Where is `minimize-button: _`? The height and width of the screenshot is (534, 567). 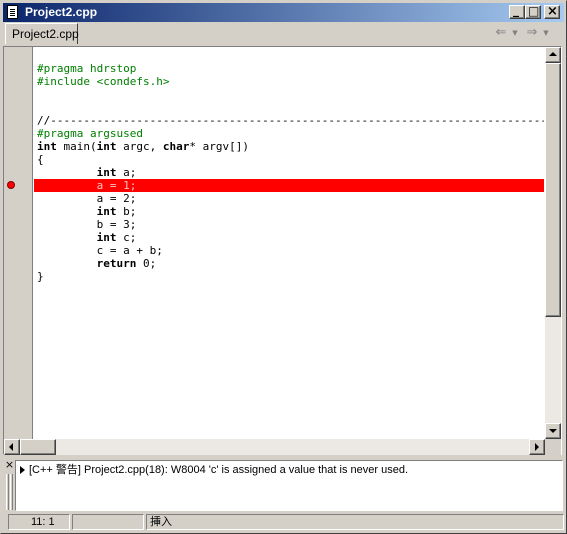
minimize-button: _ is located at coordinates (517, 11).